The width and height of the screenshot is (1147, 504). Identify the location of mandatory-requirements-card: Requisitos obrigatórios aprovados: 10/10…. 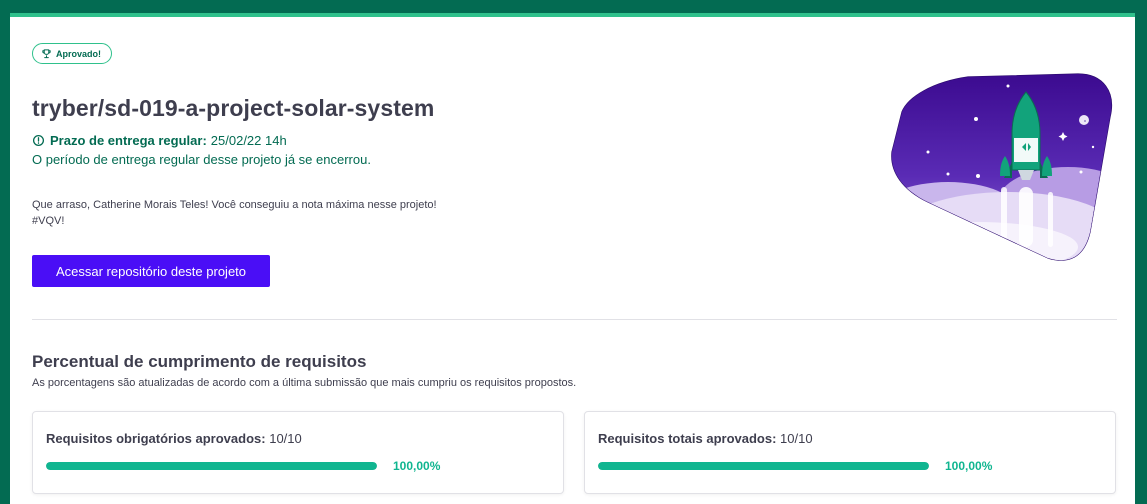
(298, 452).